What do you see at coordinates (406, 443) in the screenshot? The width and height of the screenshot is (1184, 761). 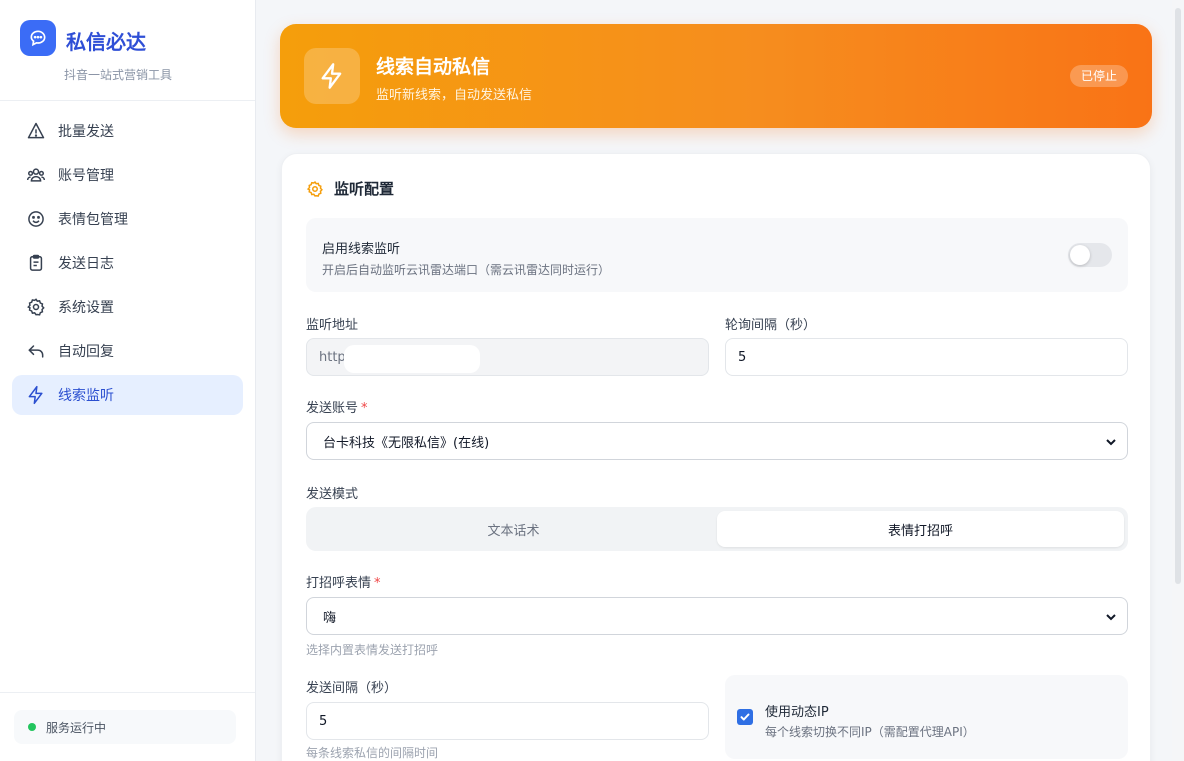 I see `send-account-value: 台卡科技《无限私信》(在线)` at bounding box center [406, 443].